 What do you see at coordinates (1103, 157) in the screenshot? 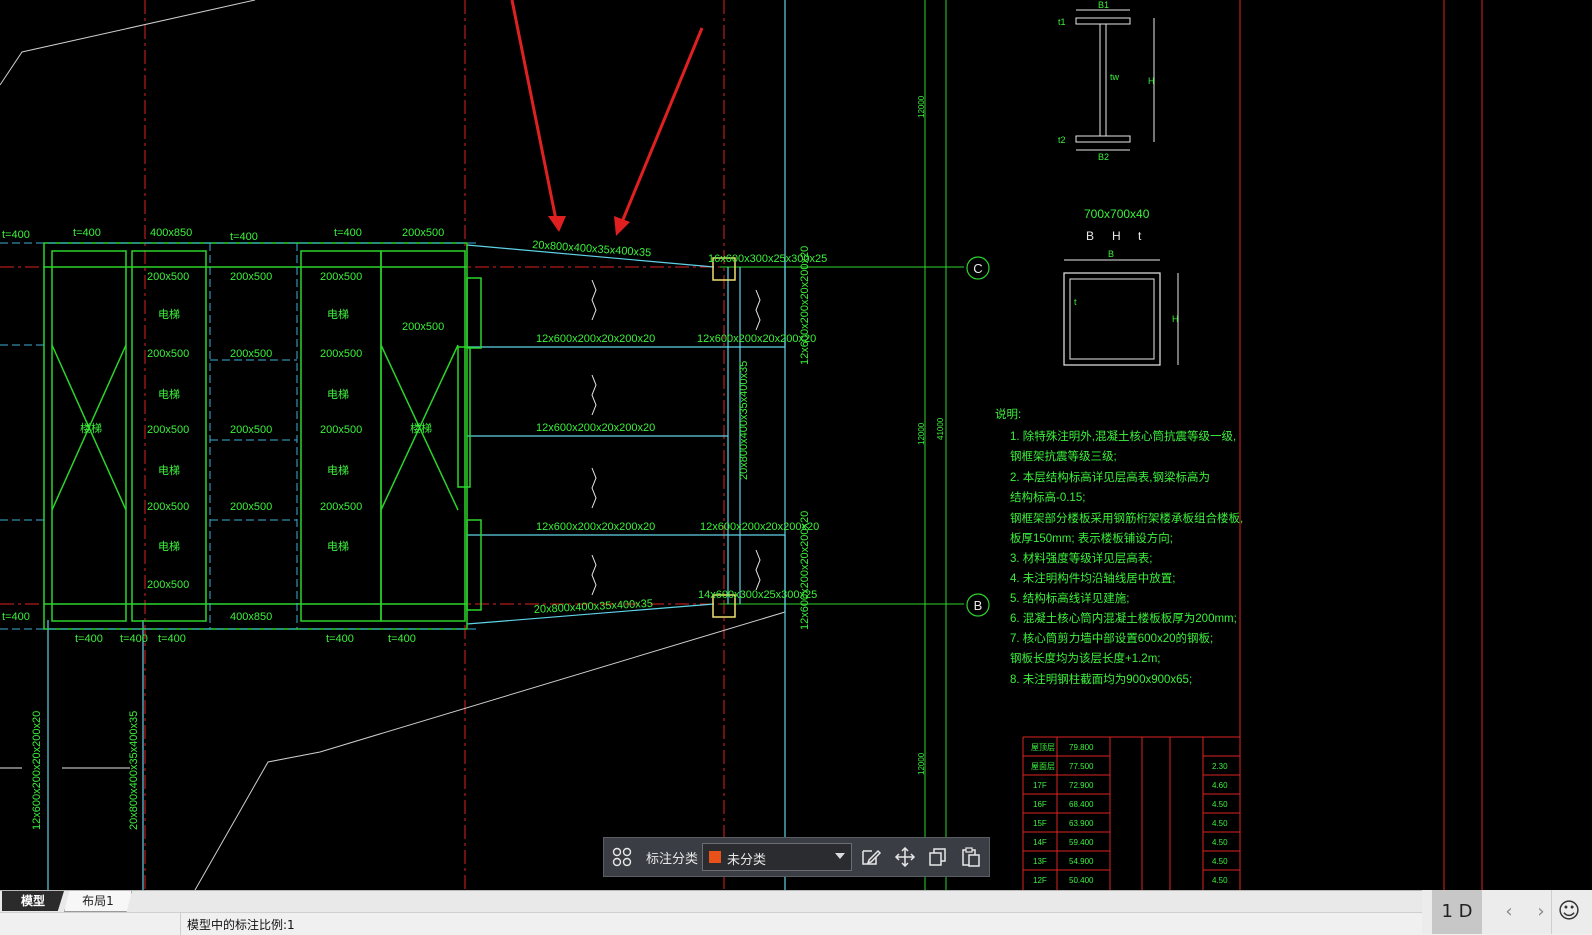
I see `svg-text: B2` at bounding box center [1103, 157].